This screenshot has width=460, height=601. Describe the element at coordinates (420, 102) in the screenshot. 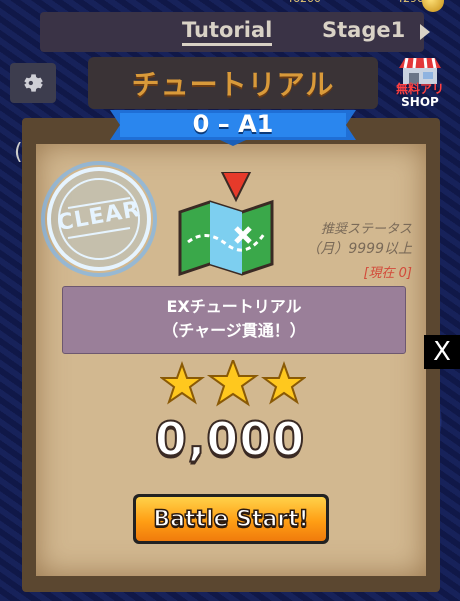

I see `shop-label: SHOP` at that location.